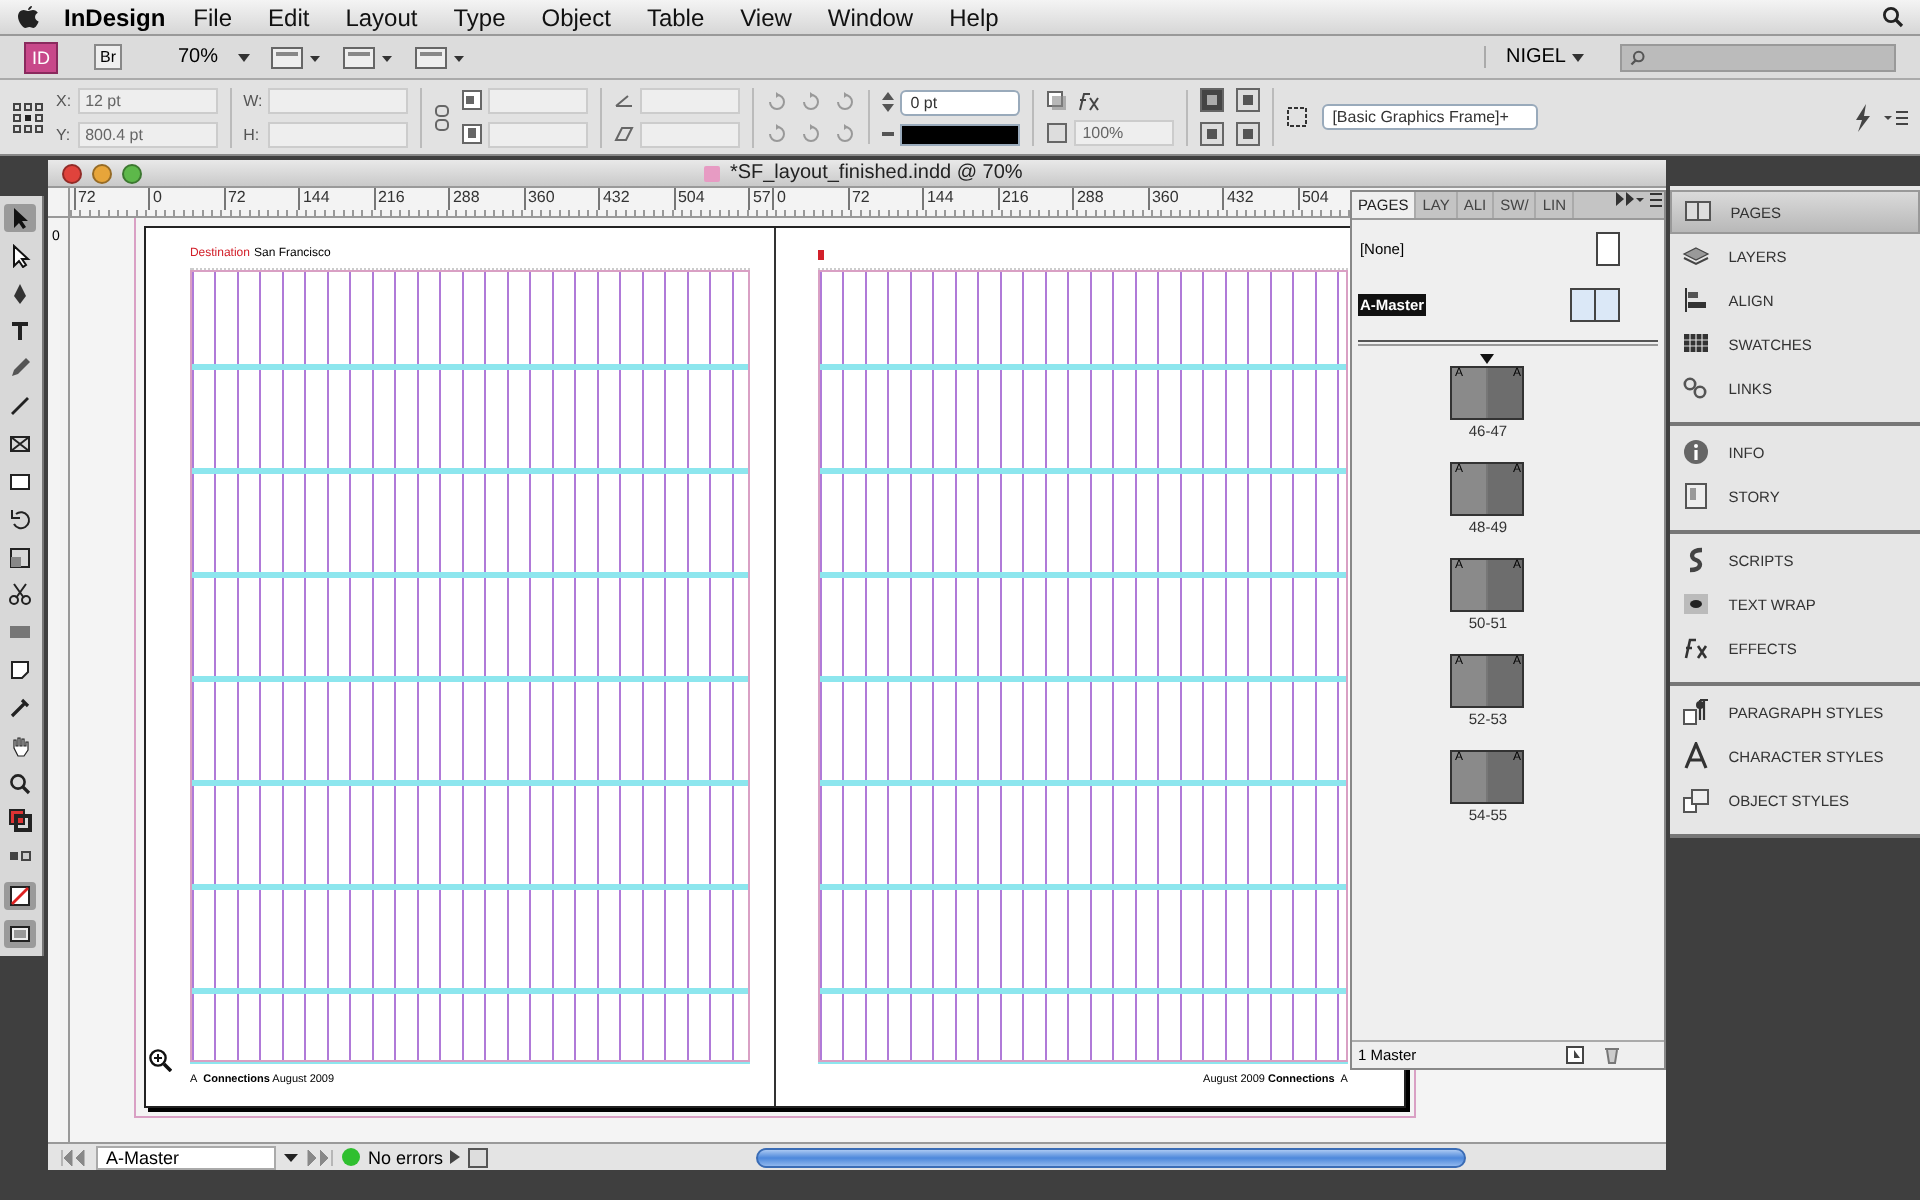 The width and height of the screenshot is (1920, 1200). What do you see at coordinates (20, 896) in the screenshot?
I see `apply-none-icon` at bounding box center [20, 896].